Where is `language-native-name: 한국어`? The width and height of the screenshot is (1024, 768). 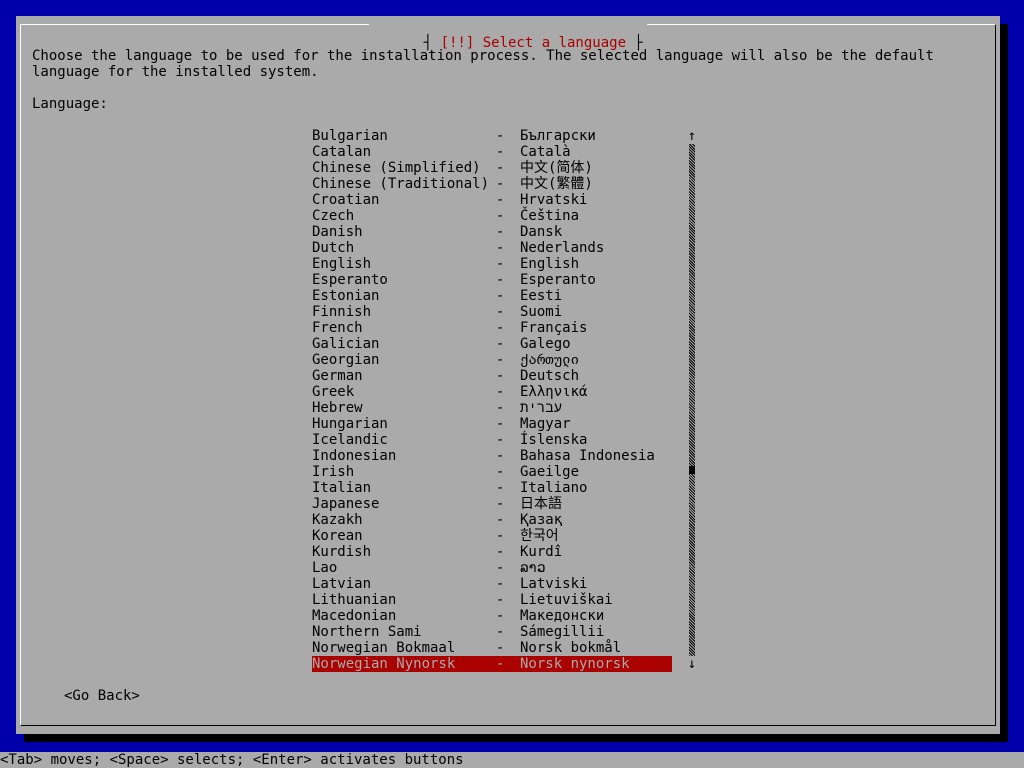 language-native-name: 한국어 is located at coordinates (539, 536).